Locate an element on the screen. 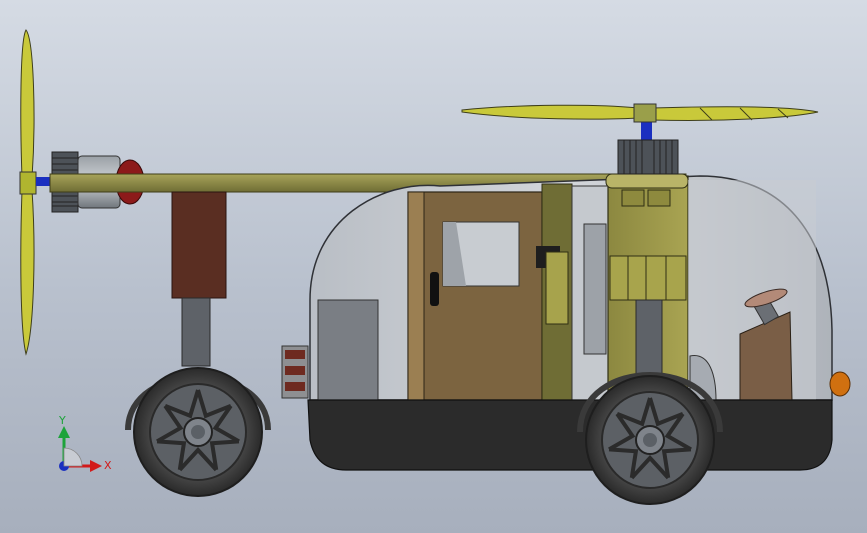 The width and height of the screenshot is (867, 533). axis-triad: Y X is located at coordinates (85, 443).